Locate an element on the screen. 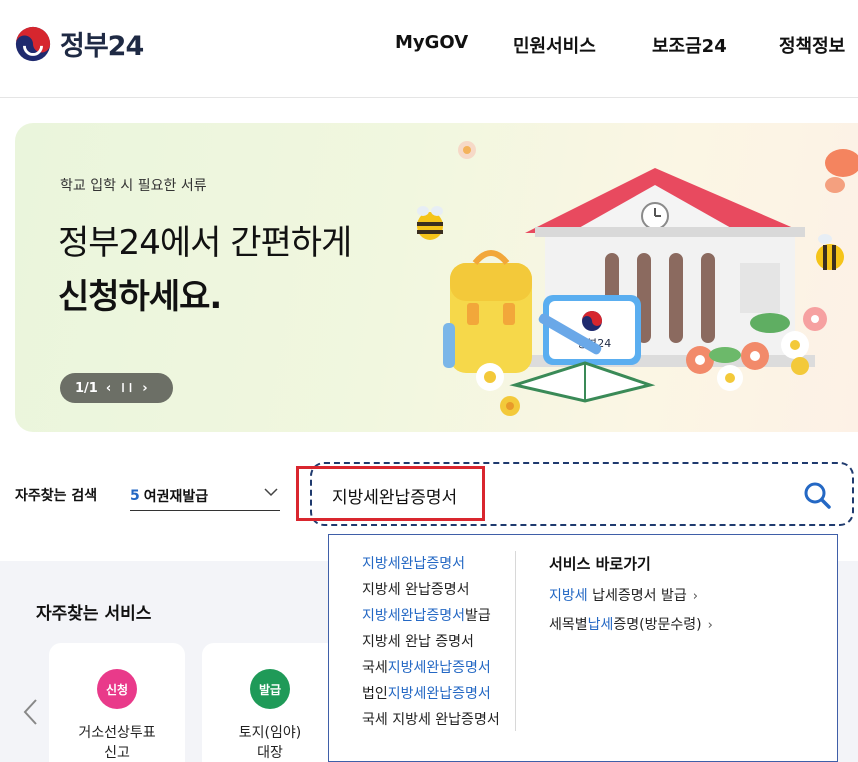 This screenshot has width=858, height=762. search-input is located at coordinates (542, 495).